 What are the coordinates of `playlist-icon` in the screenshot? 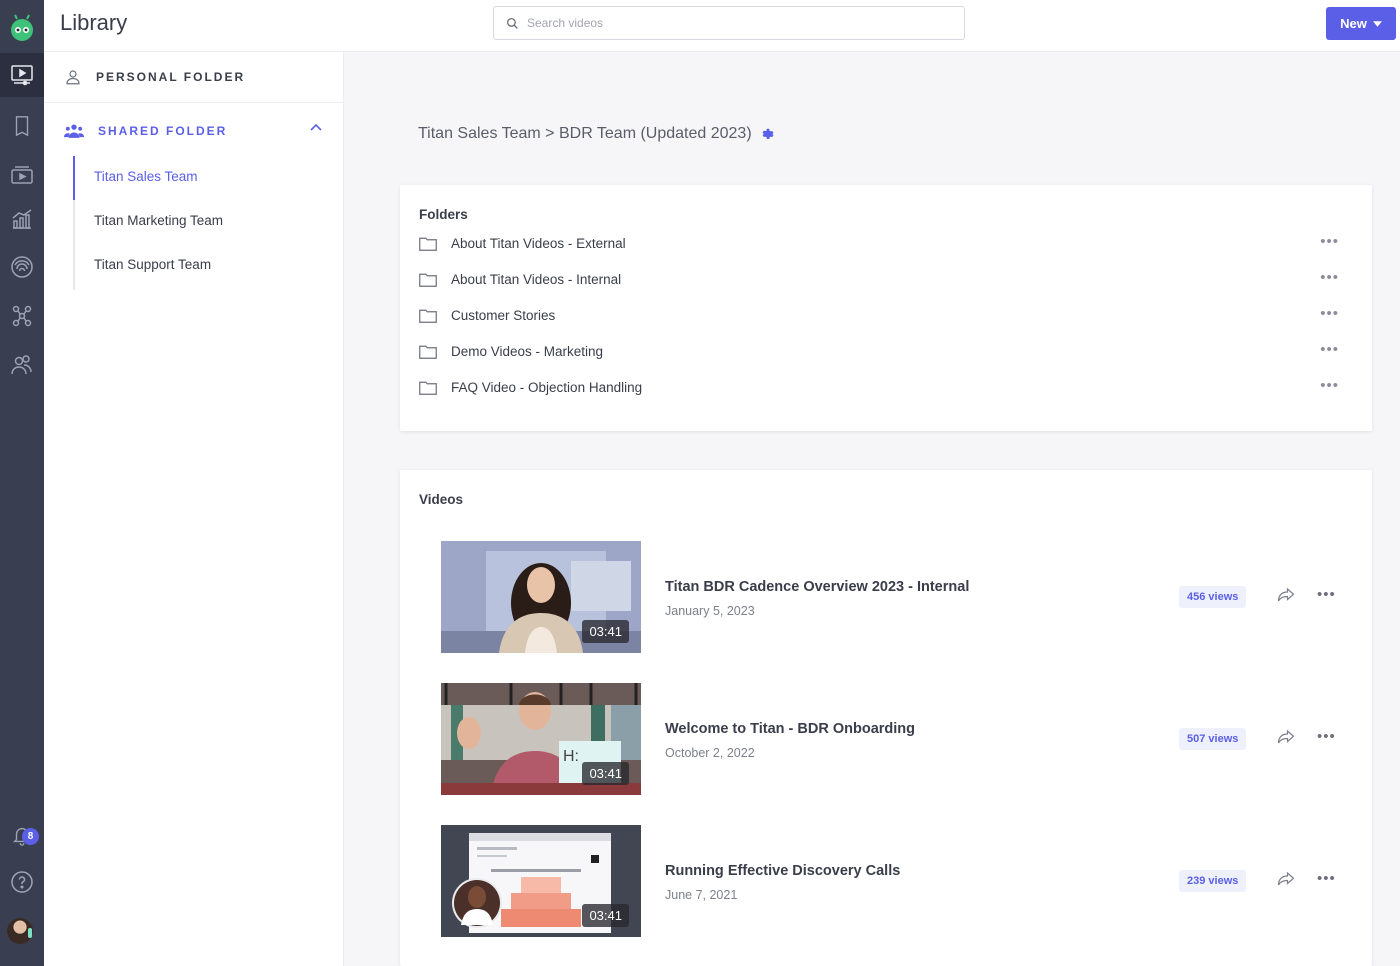 It's located at (22, 175).